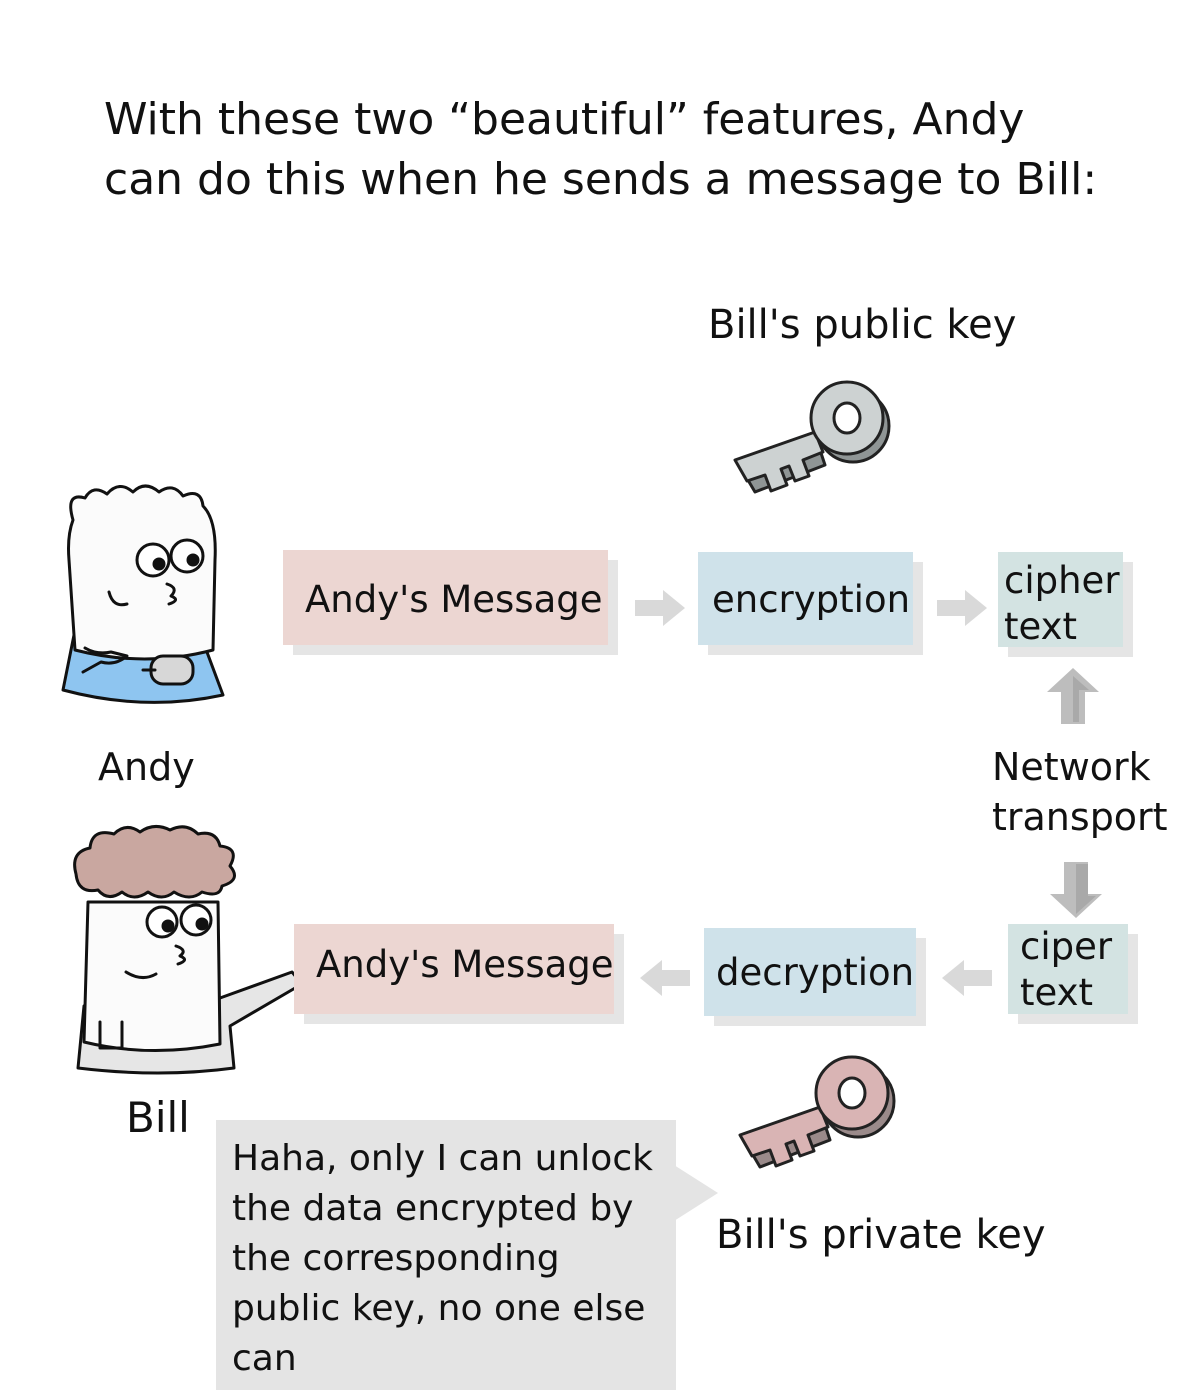 The height and width of the screenshot is (1394, 1181). I want to click on andy-message-box-bottom: Andy's Message, so click(454, 969).